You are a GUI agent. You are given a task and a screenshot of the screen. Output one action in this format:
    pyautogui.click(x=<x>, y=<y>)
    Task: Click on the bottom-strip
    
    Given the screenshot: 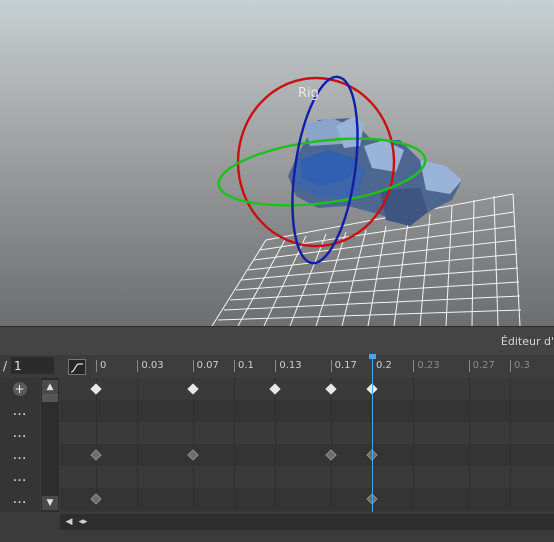 What is the action you would take?
    pyautogui.click(x=277, y=536)
    